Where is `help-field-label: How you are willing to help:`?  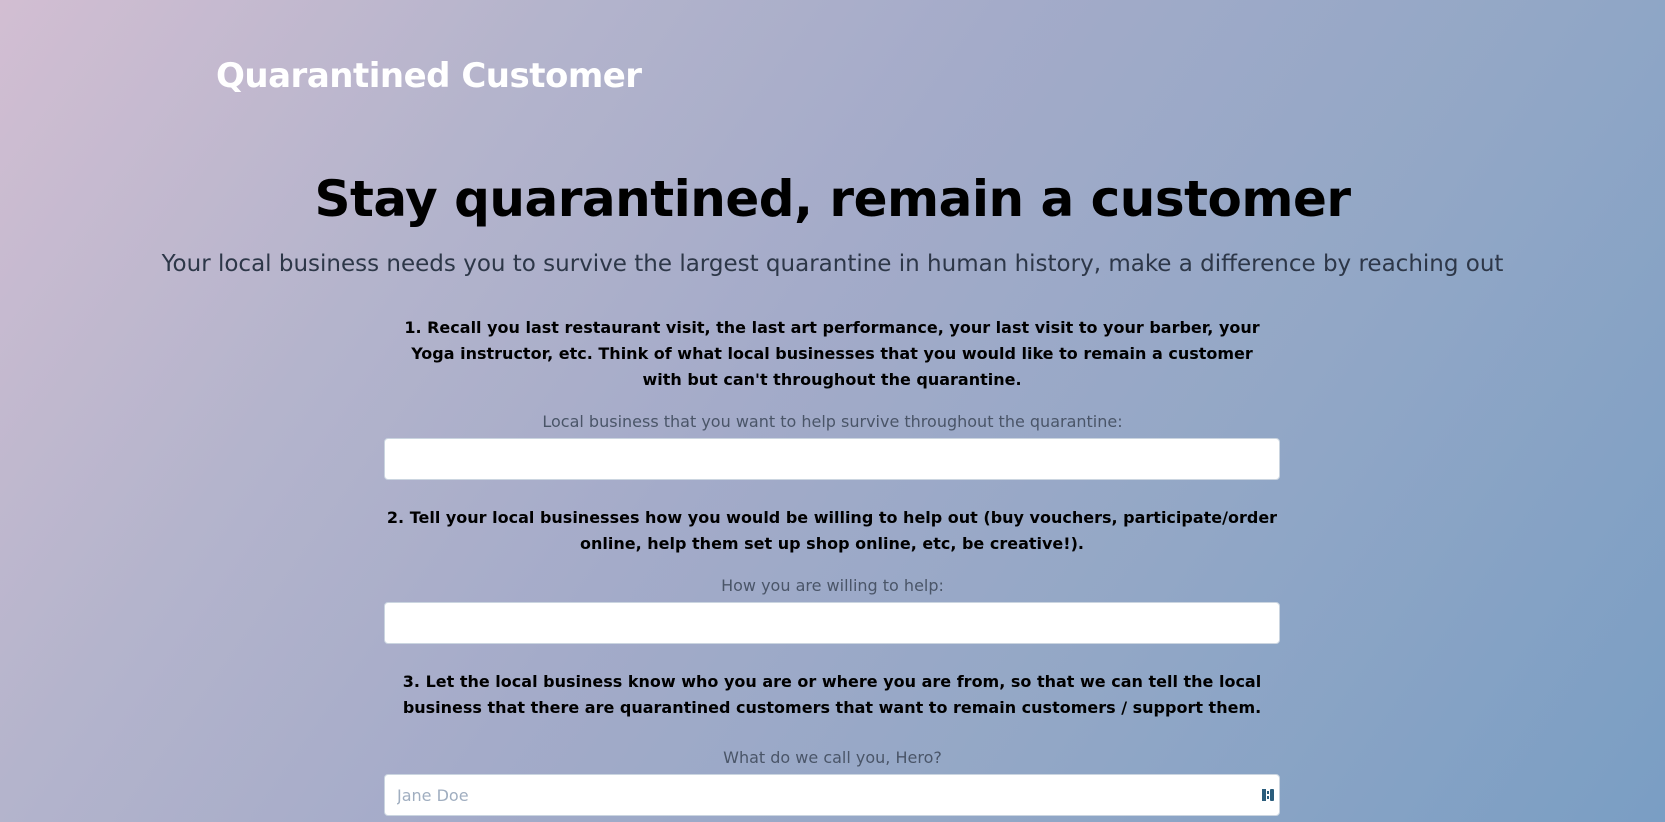 help-field-label: How you are willing to help: is located at coordinates (832, 585).